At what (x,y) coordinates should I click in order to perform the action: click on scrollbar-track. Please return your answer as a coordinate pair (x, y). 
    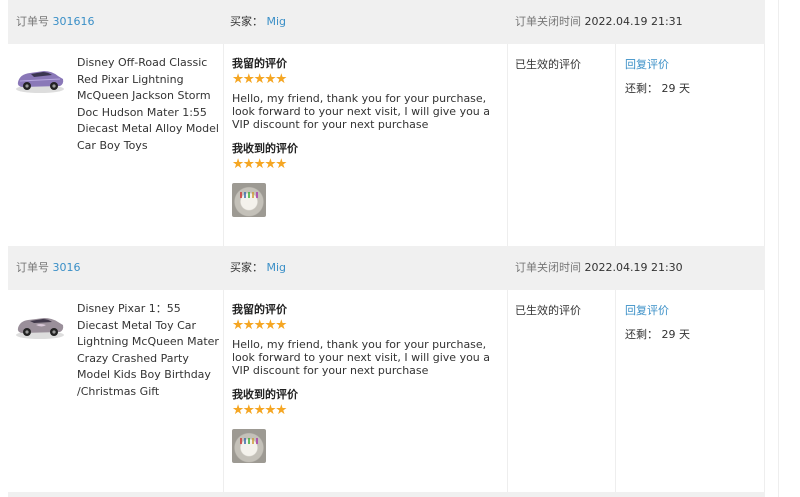
    Looking at the image, I should click on (789, 248).